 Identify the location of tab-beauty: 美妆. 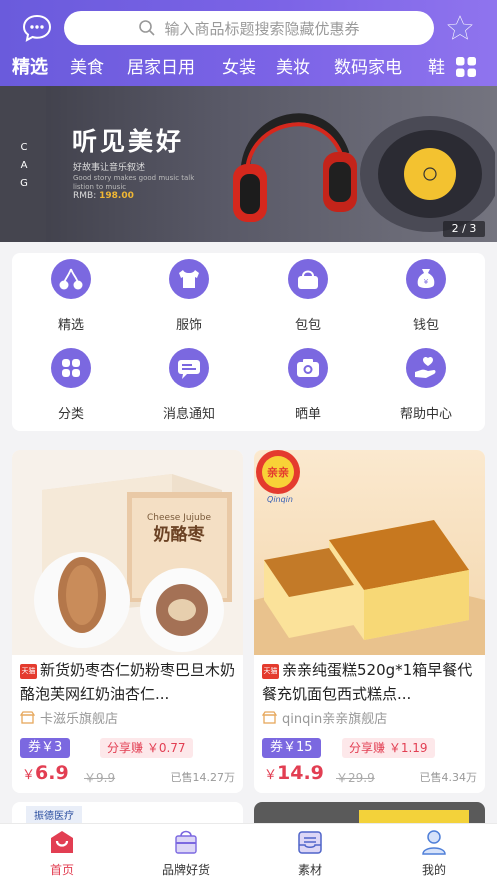
(293, 68).